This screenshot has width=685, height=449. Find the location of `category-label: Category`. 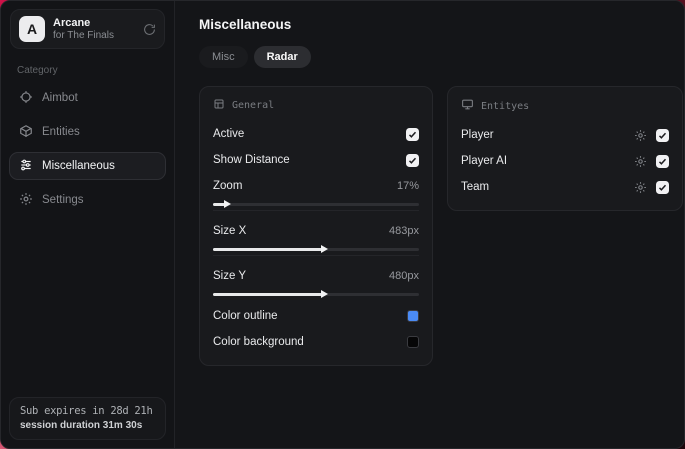

category-label: Category is located at coordinates (37, 70).